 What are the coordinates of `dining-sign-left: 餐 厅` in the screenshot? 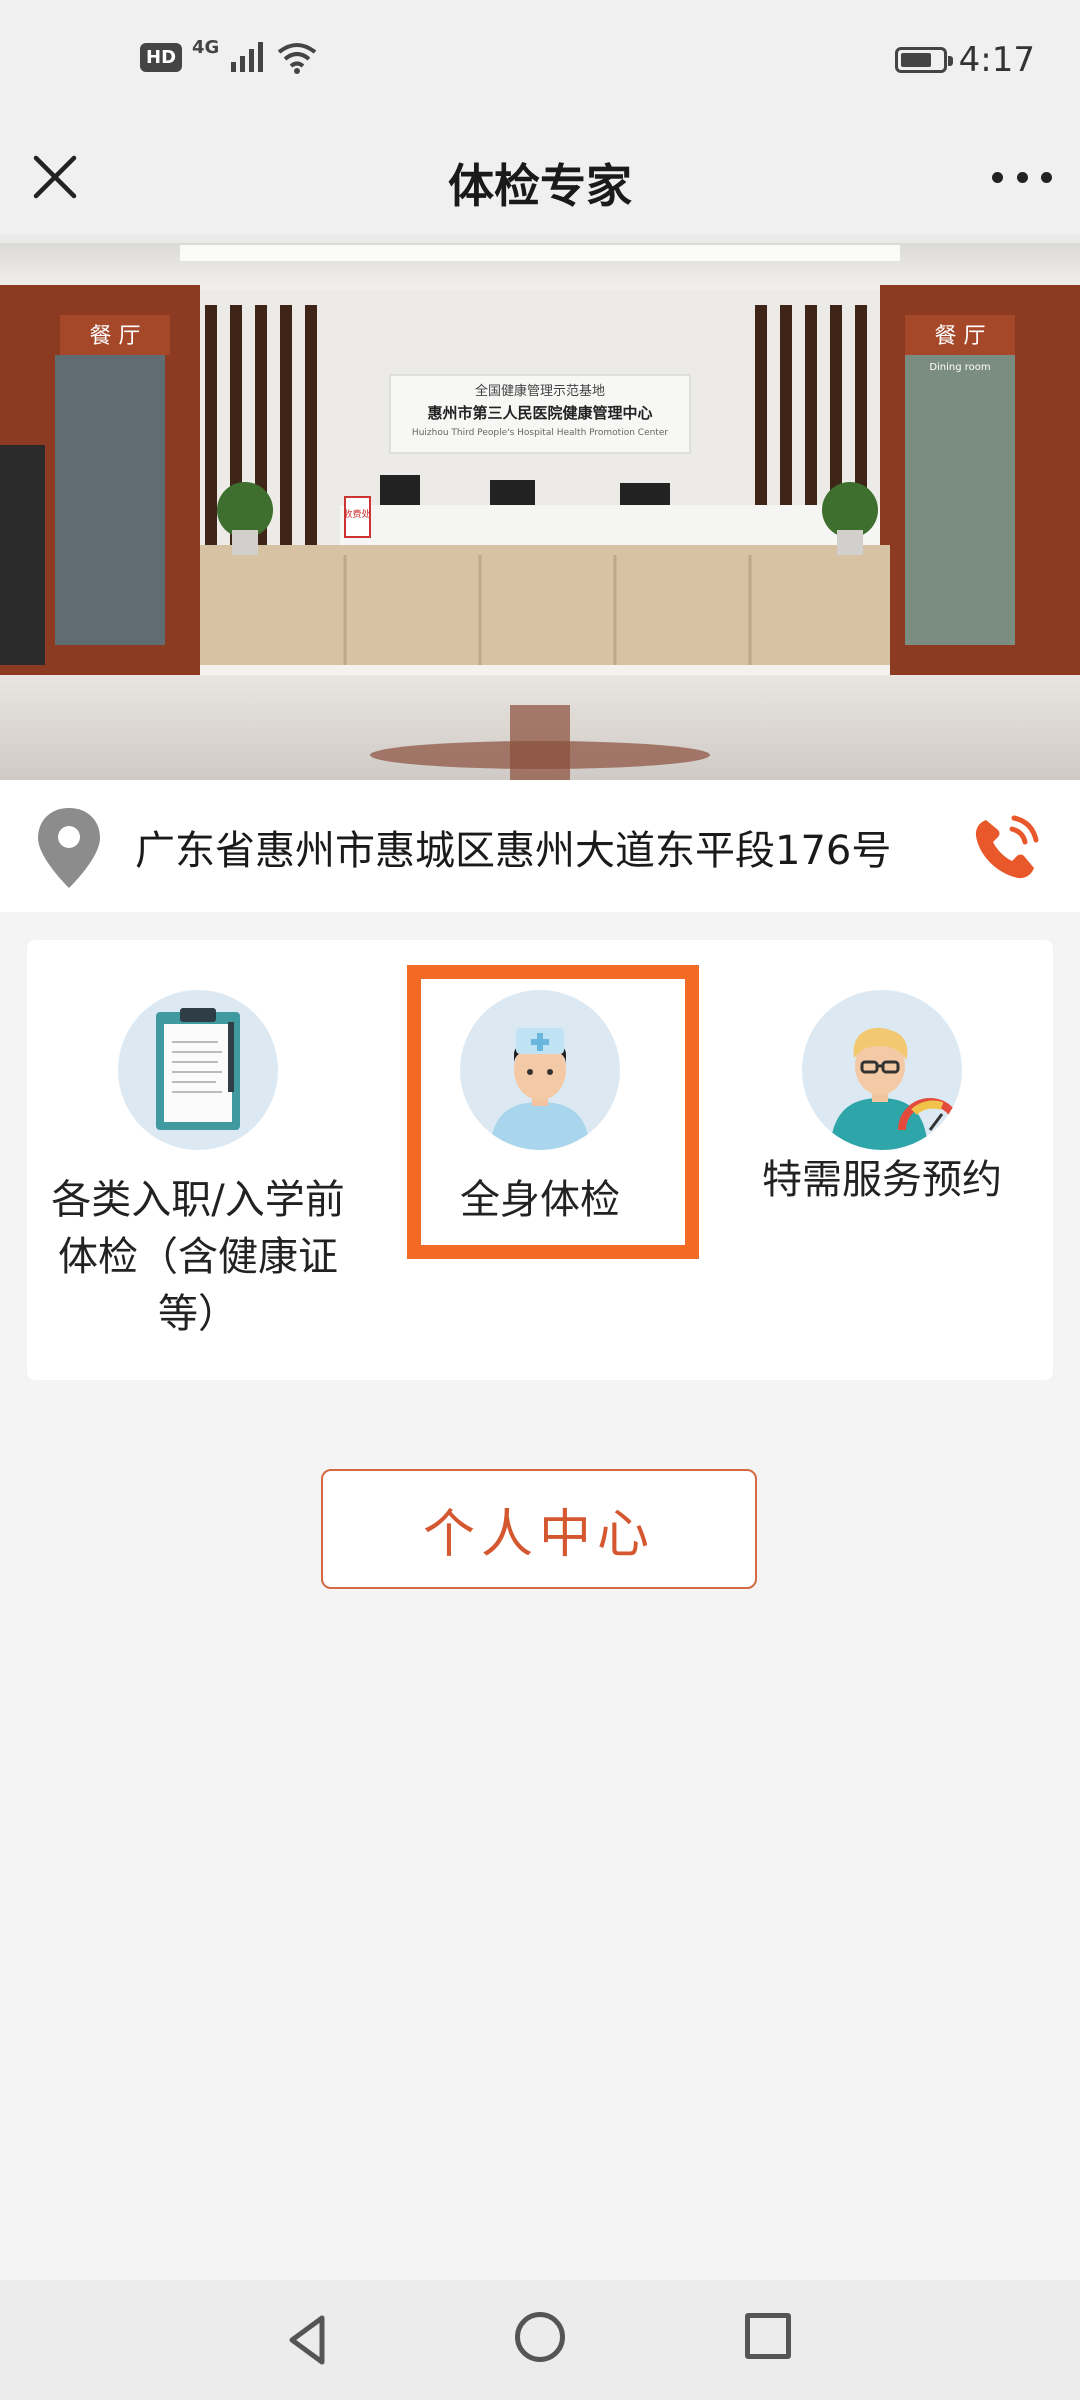 It's located at (115, 336).